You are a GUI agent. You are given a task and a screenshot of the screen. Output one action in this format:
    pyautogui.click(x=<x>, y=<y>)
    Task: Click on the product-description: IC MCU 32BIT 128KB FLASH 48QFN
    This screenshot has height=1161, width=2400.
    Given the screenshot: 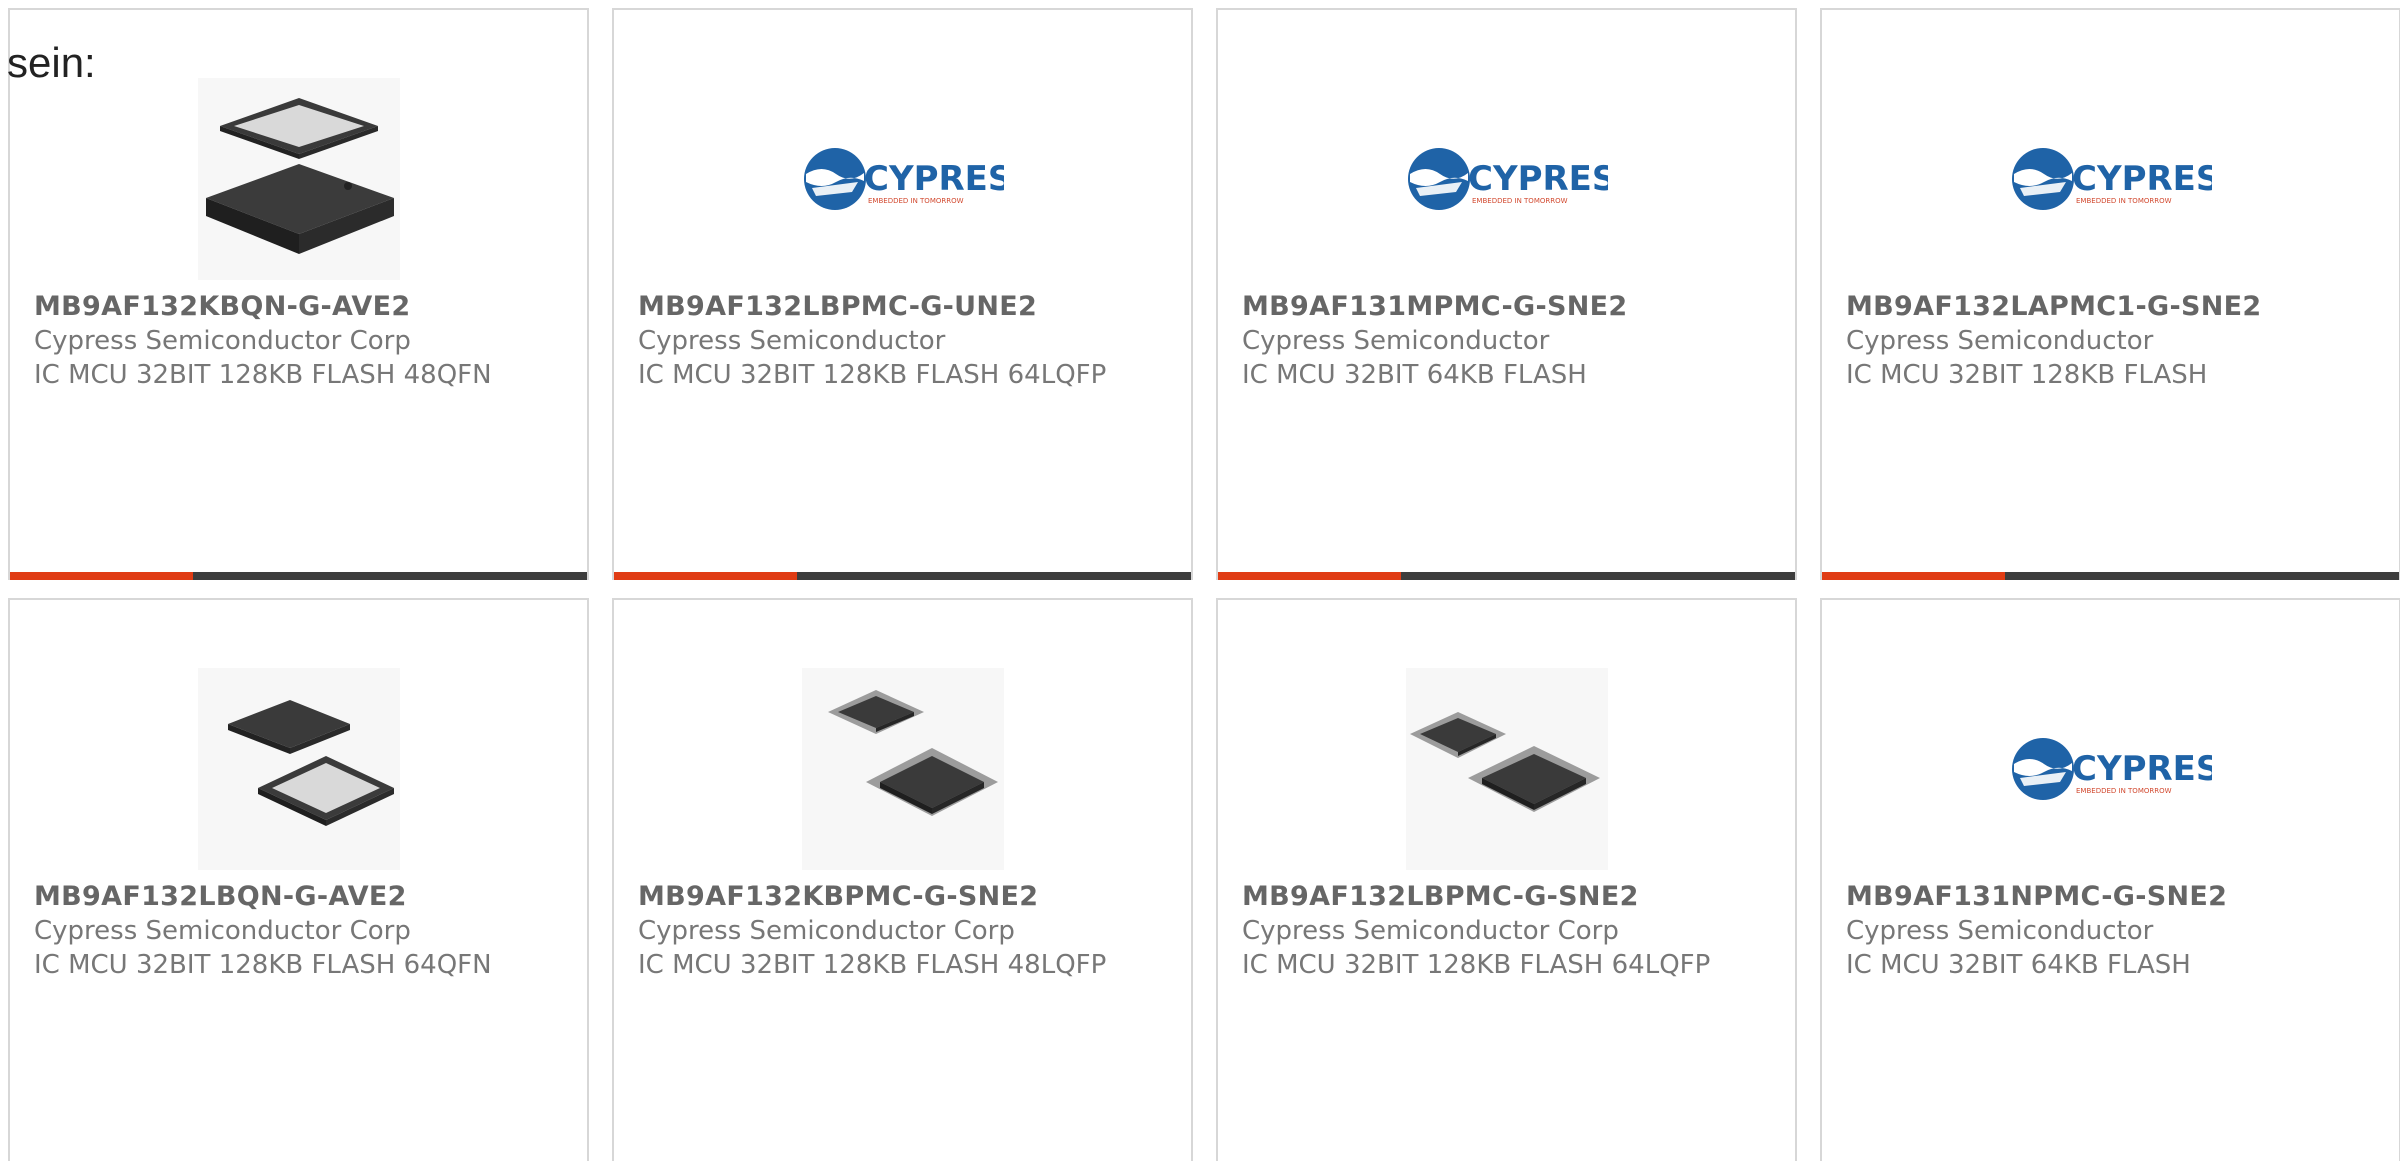 What is the action you would take?
    pyautogui.click(x=263, y=375)
    